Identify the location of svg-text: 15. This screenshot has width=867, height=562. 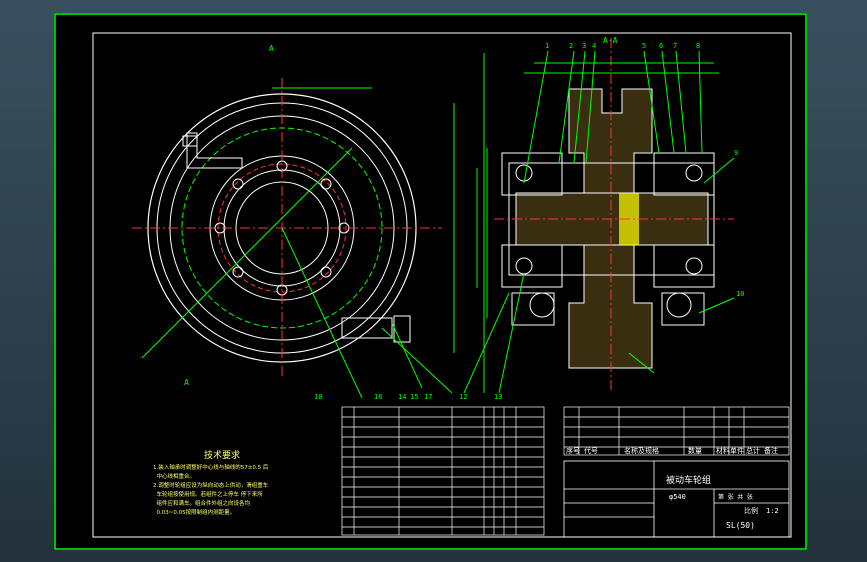
(414, 397).